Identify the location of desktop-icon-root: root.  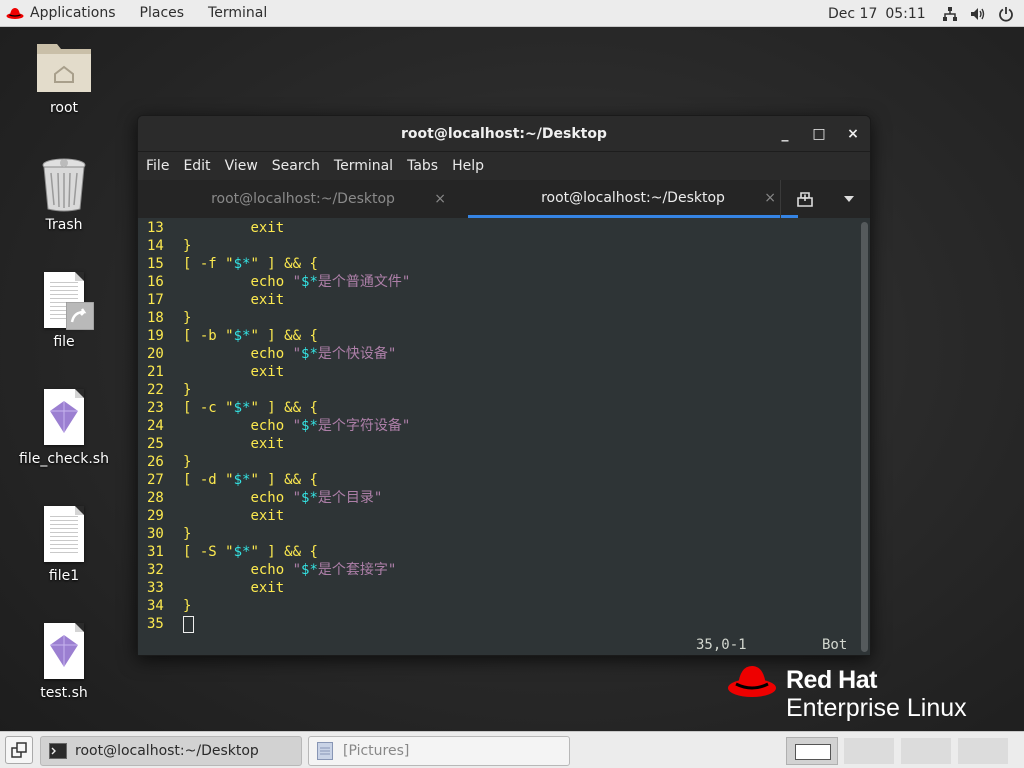
(64, 77).